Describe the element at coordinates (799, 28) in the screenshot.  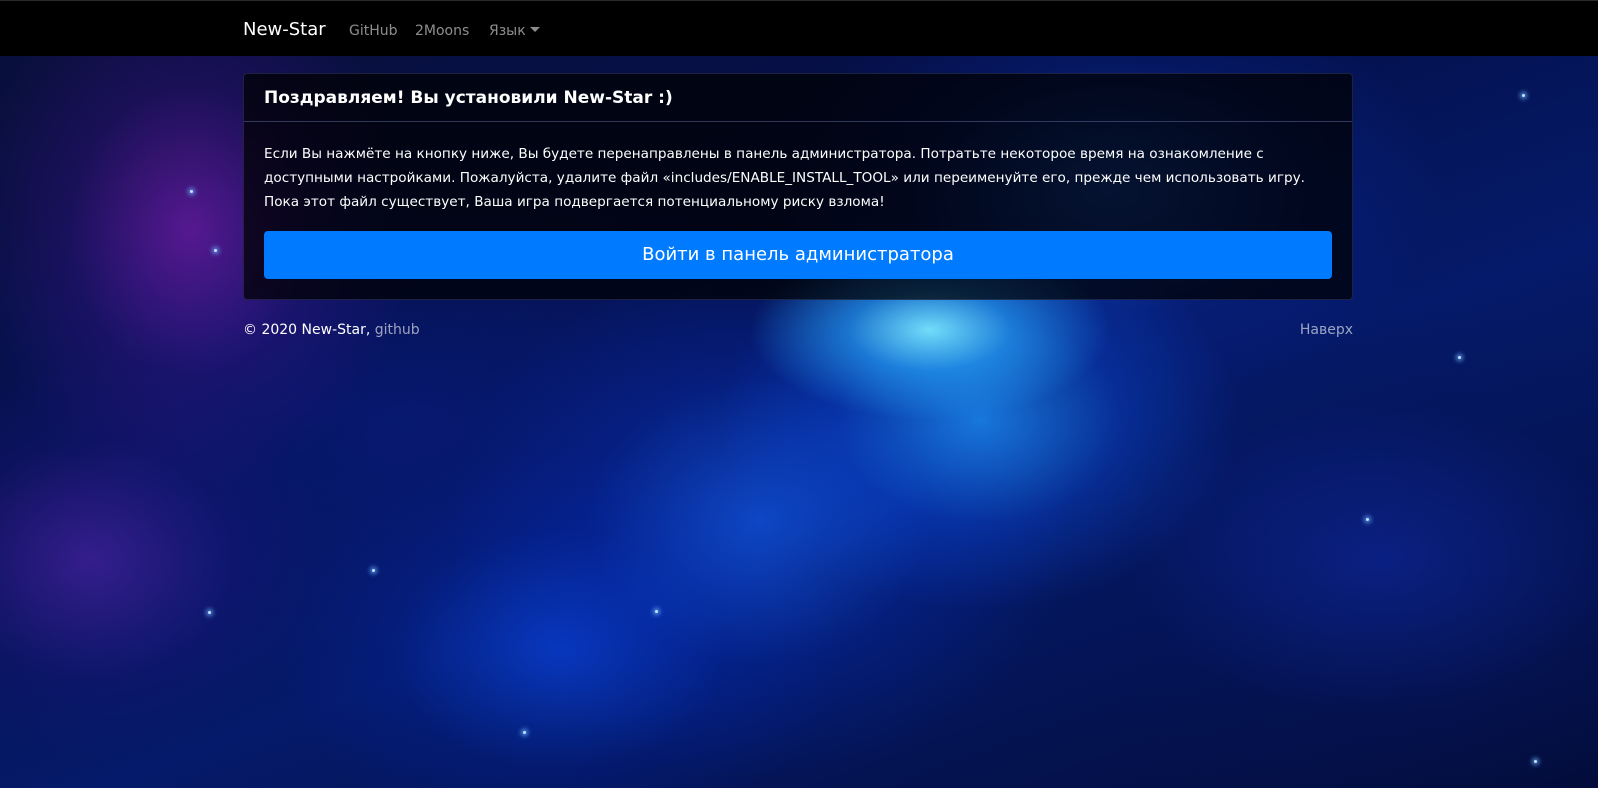
I see `top-navbar: New-Star GitHub 2Moons Язык` at that location.